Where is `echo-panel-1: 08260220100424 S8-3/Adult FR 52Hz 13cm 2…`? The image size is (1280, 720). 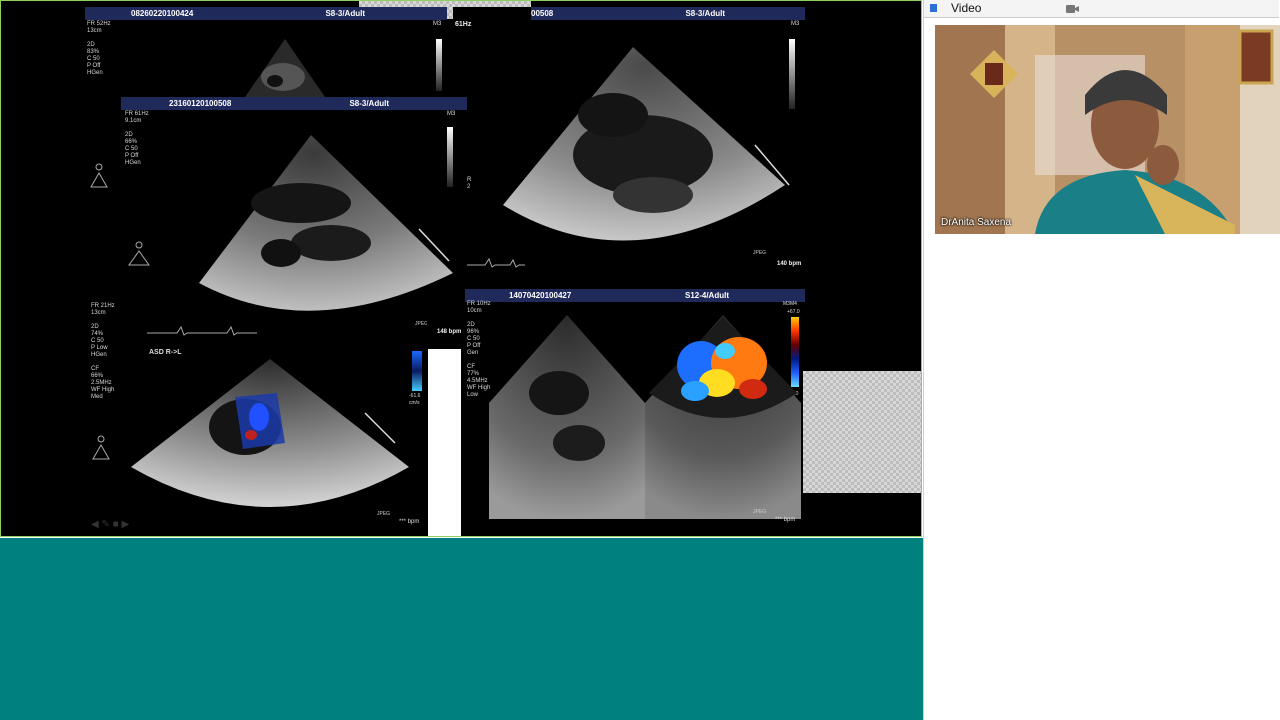
echo-panel-1: 08260220100424 S8-3/Adult FR 52Hz 13cm 2… is located at coordinates (266, 52).